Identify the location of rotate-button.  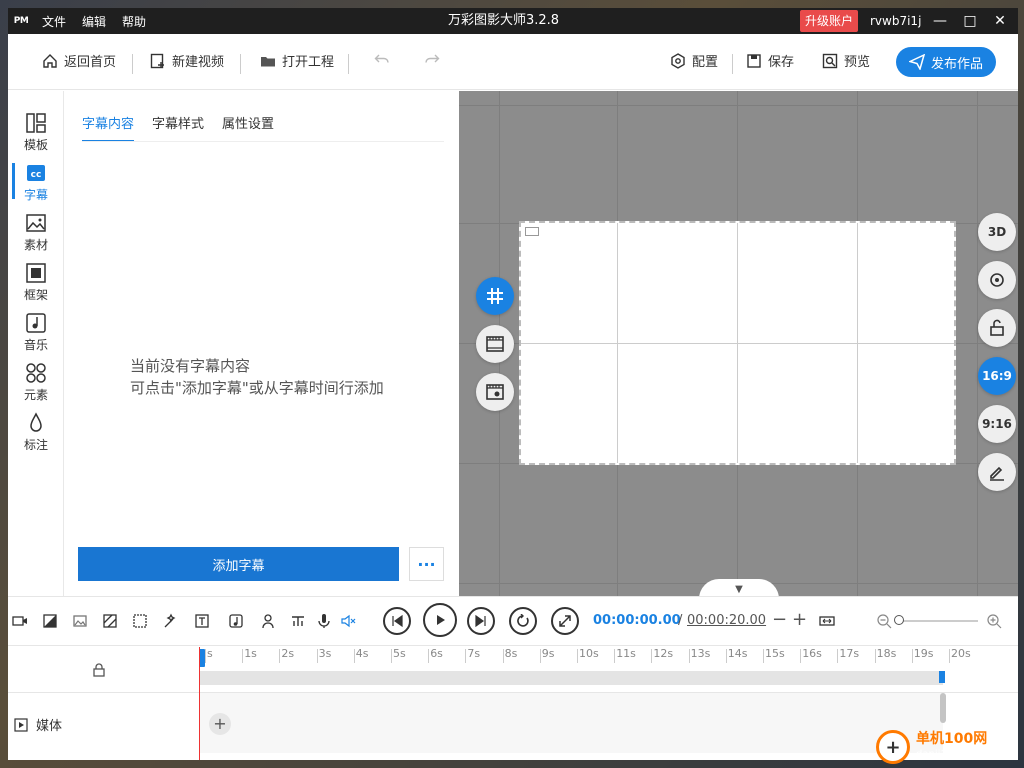
(997, 280).